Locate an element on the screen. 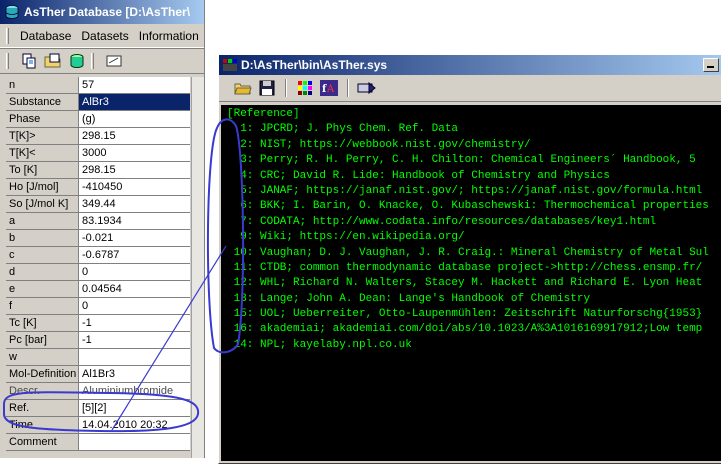  sys-titlebar: D:\AsTher\bin\AsTher.sys is located at coordinates (470, 65).